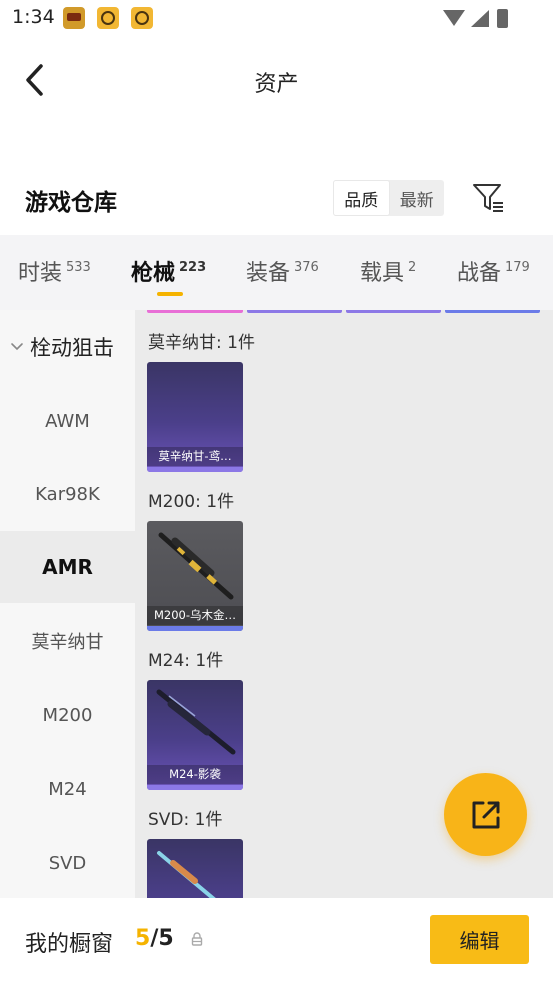 The image size is (553, 983). I want to click on warehouse-title: 游戏仓库, so click(71, 203).